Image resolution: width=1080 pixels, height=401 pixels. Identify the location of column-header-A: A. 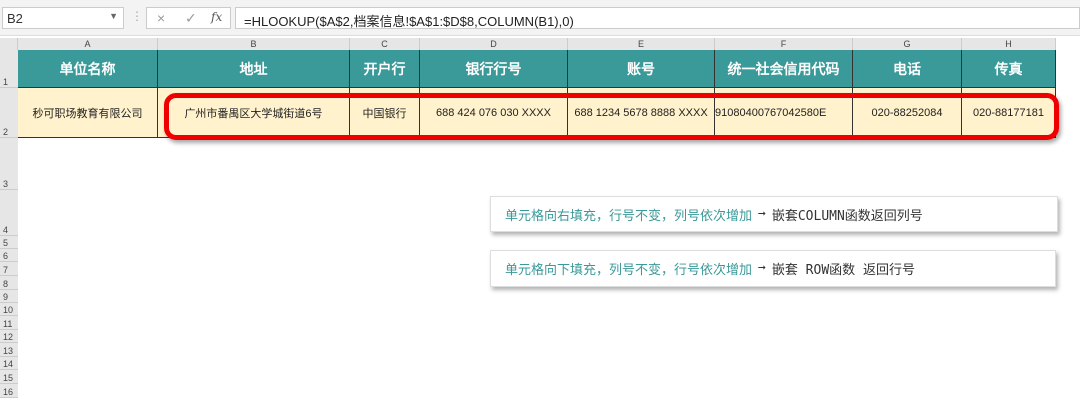
(88, 44).